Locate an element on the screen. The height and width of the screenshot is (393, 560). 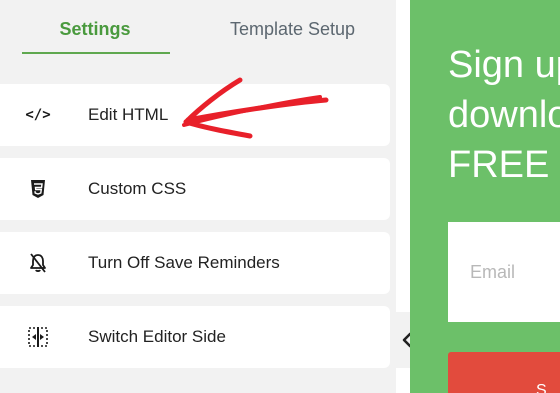
css3-icon is located at coordinates (38, 189).